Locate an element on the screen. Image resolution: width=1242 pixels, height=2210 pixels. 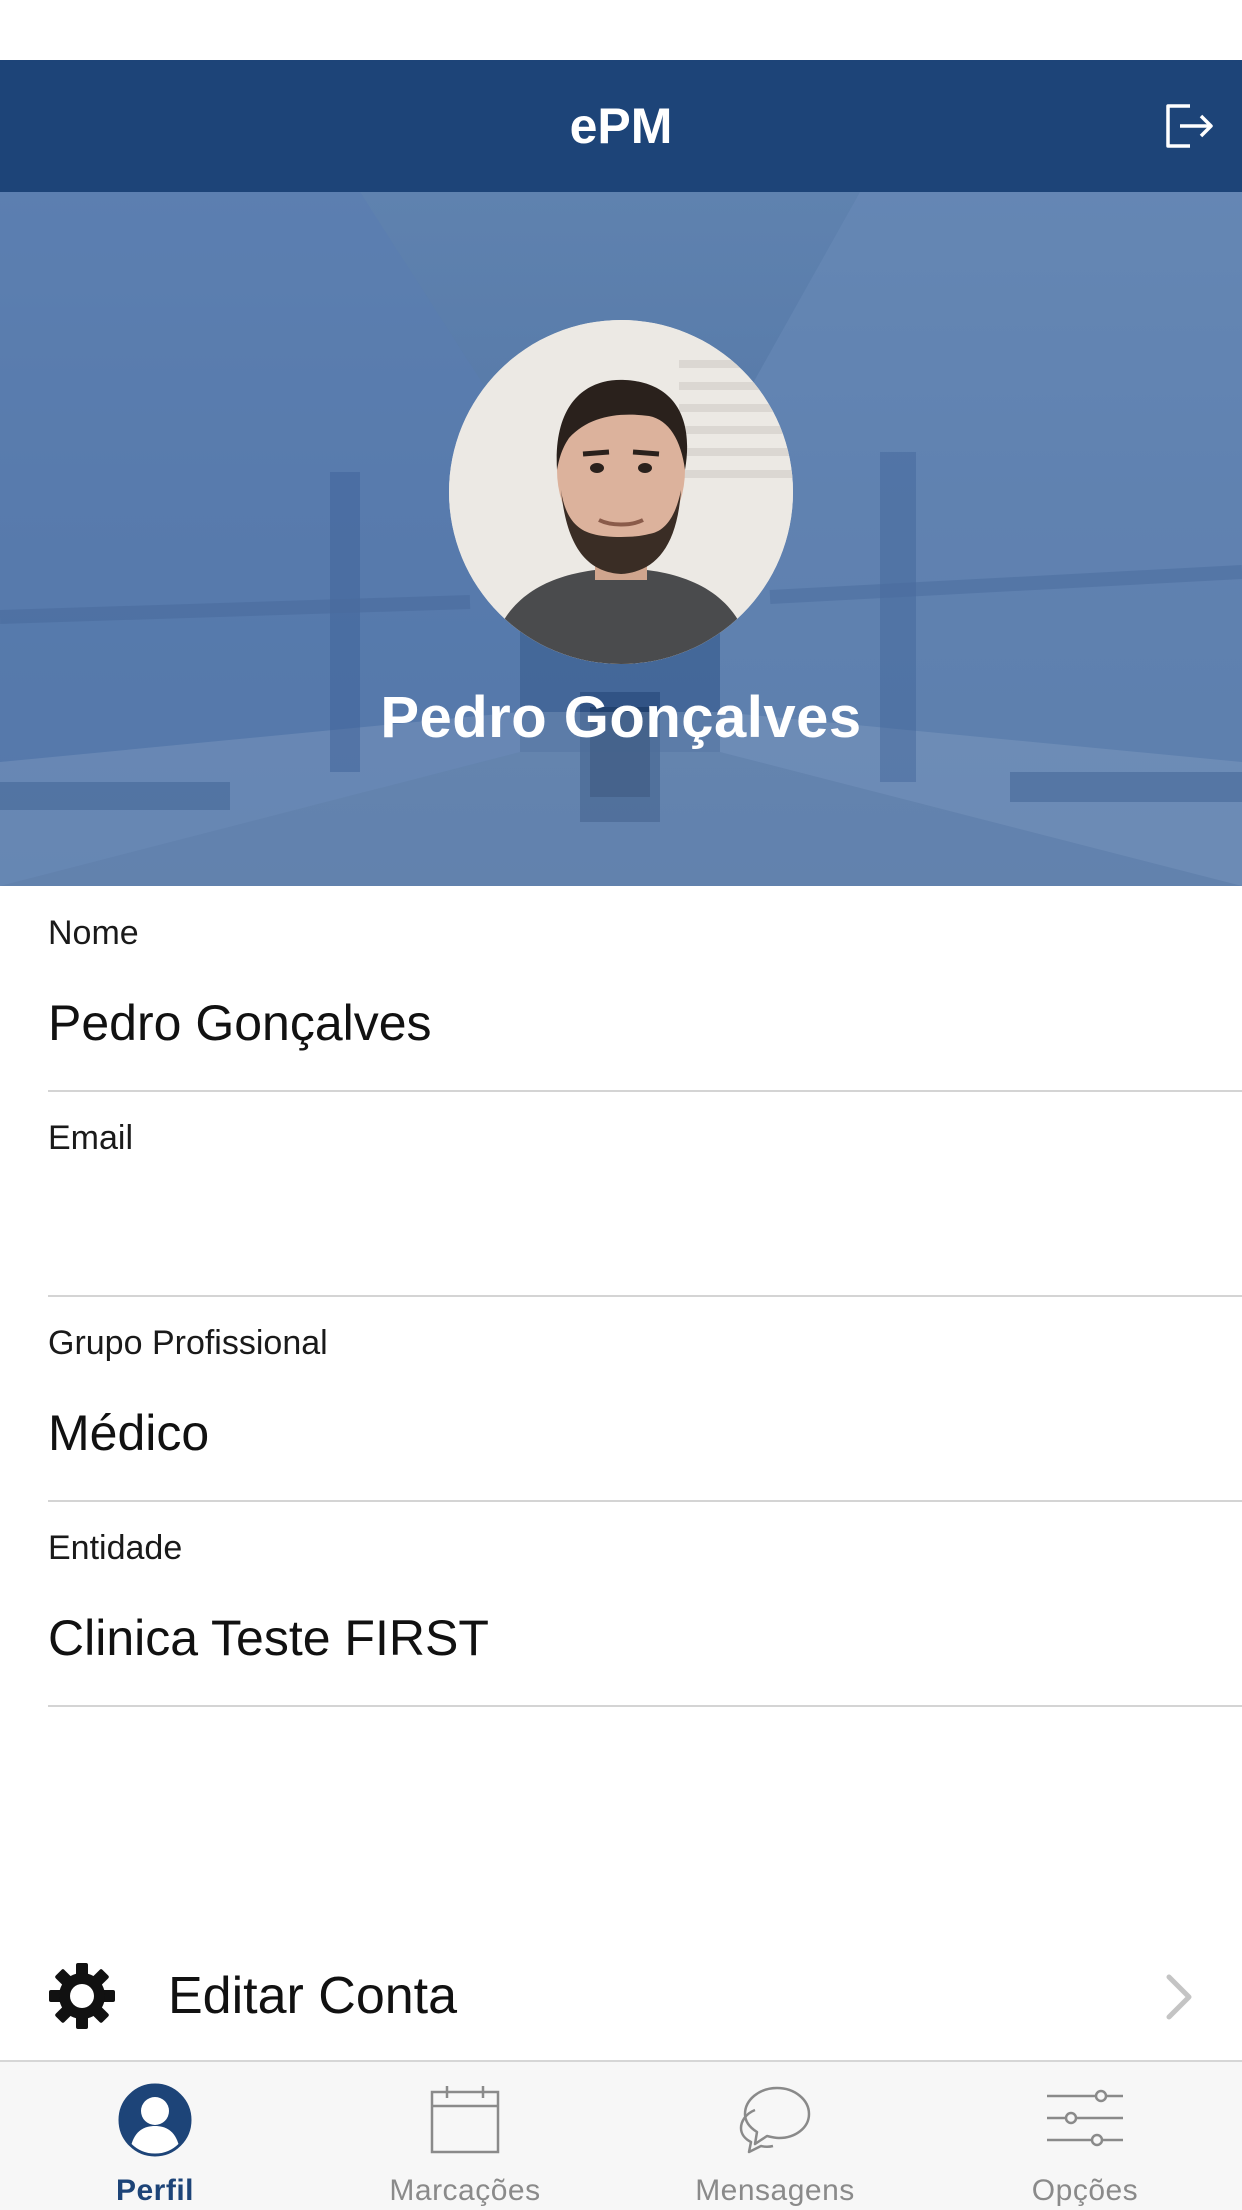
app-title: ePM is located at coordinates (621, 126).